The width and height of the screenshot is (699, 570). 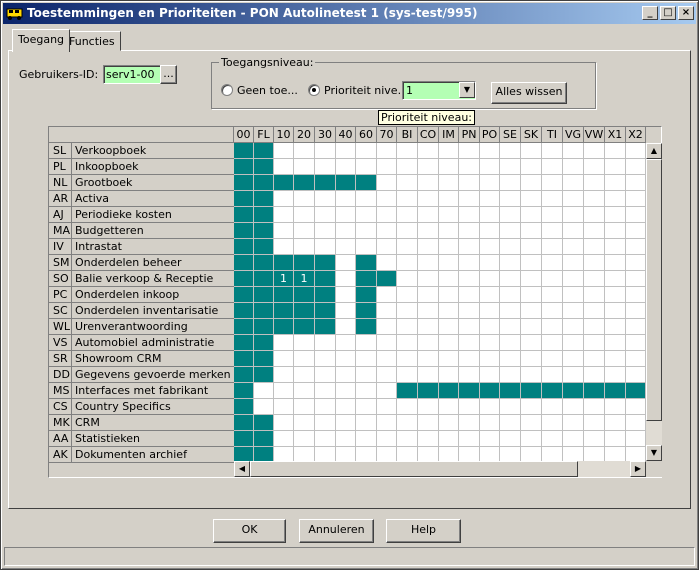 What do you see at coordinates (423, 531) in the screenshot?
I see `help-button: Help` at bounding box center [423, 531].